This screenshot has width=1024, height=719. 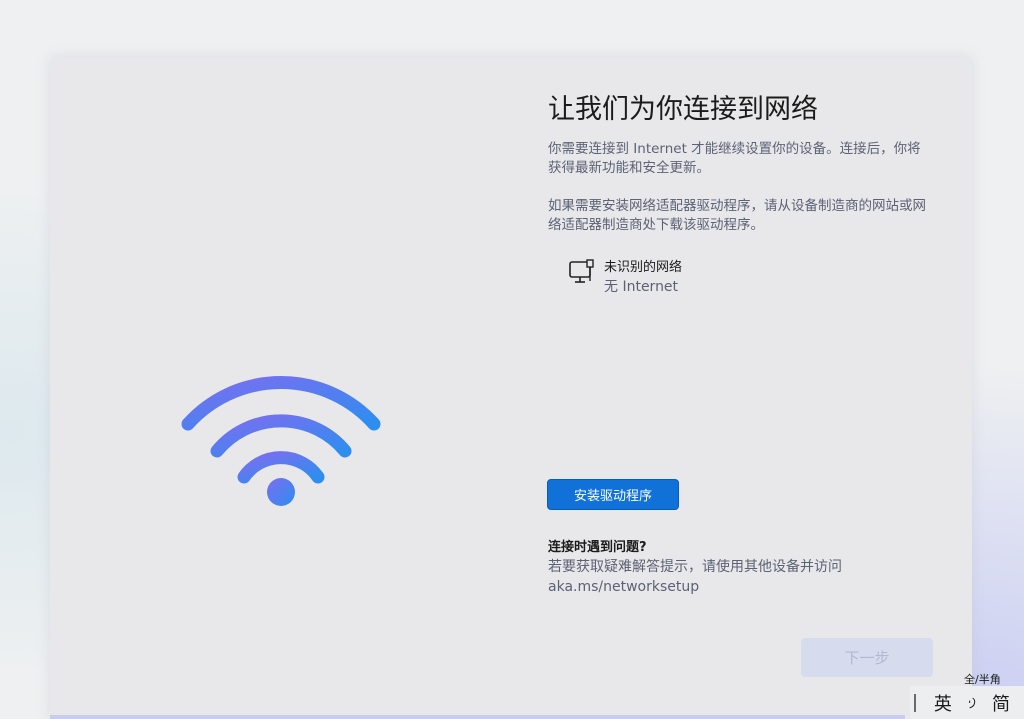 What do you see at coordinates (641, 287) in the screenshot?
I see `network-status: 无 Internet` at bounding box center [641, 287].